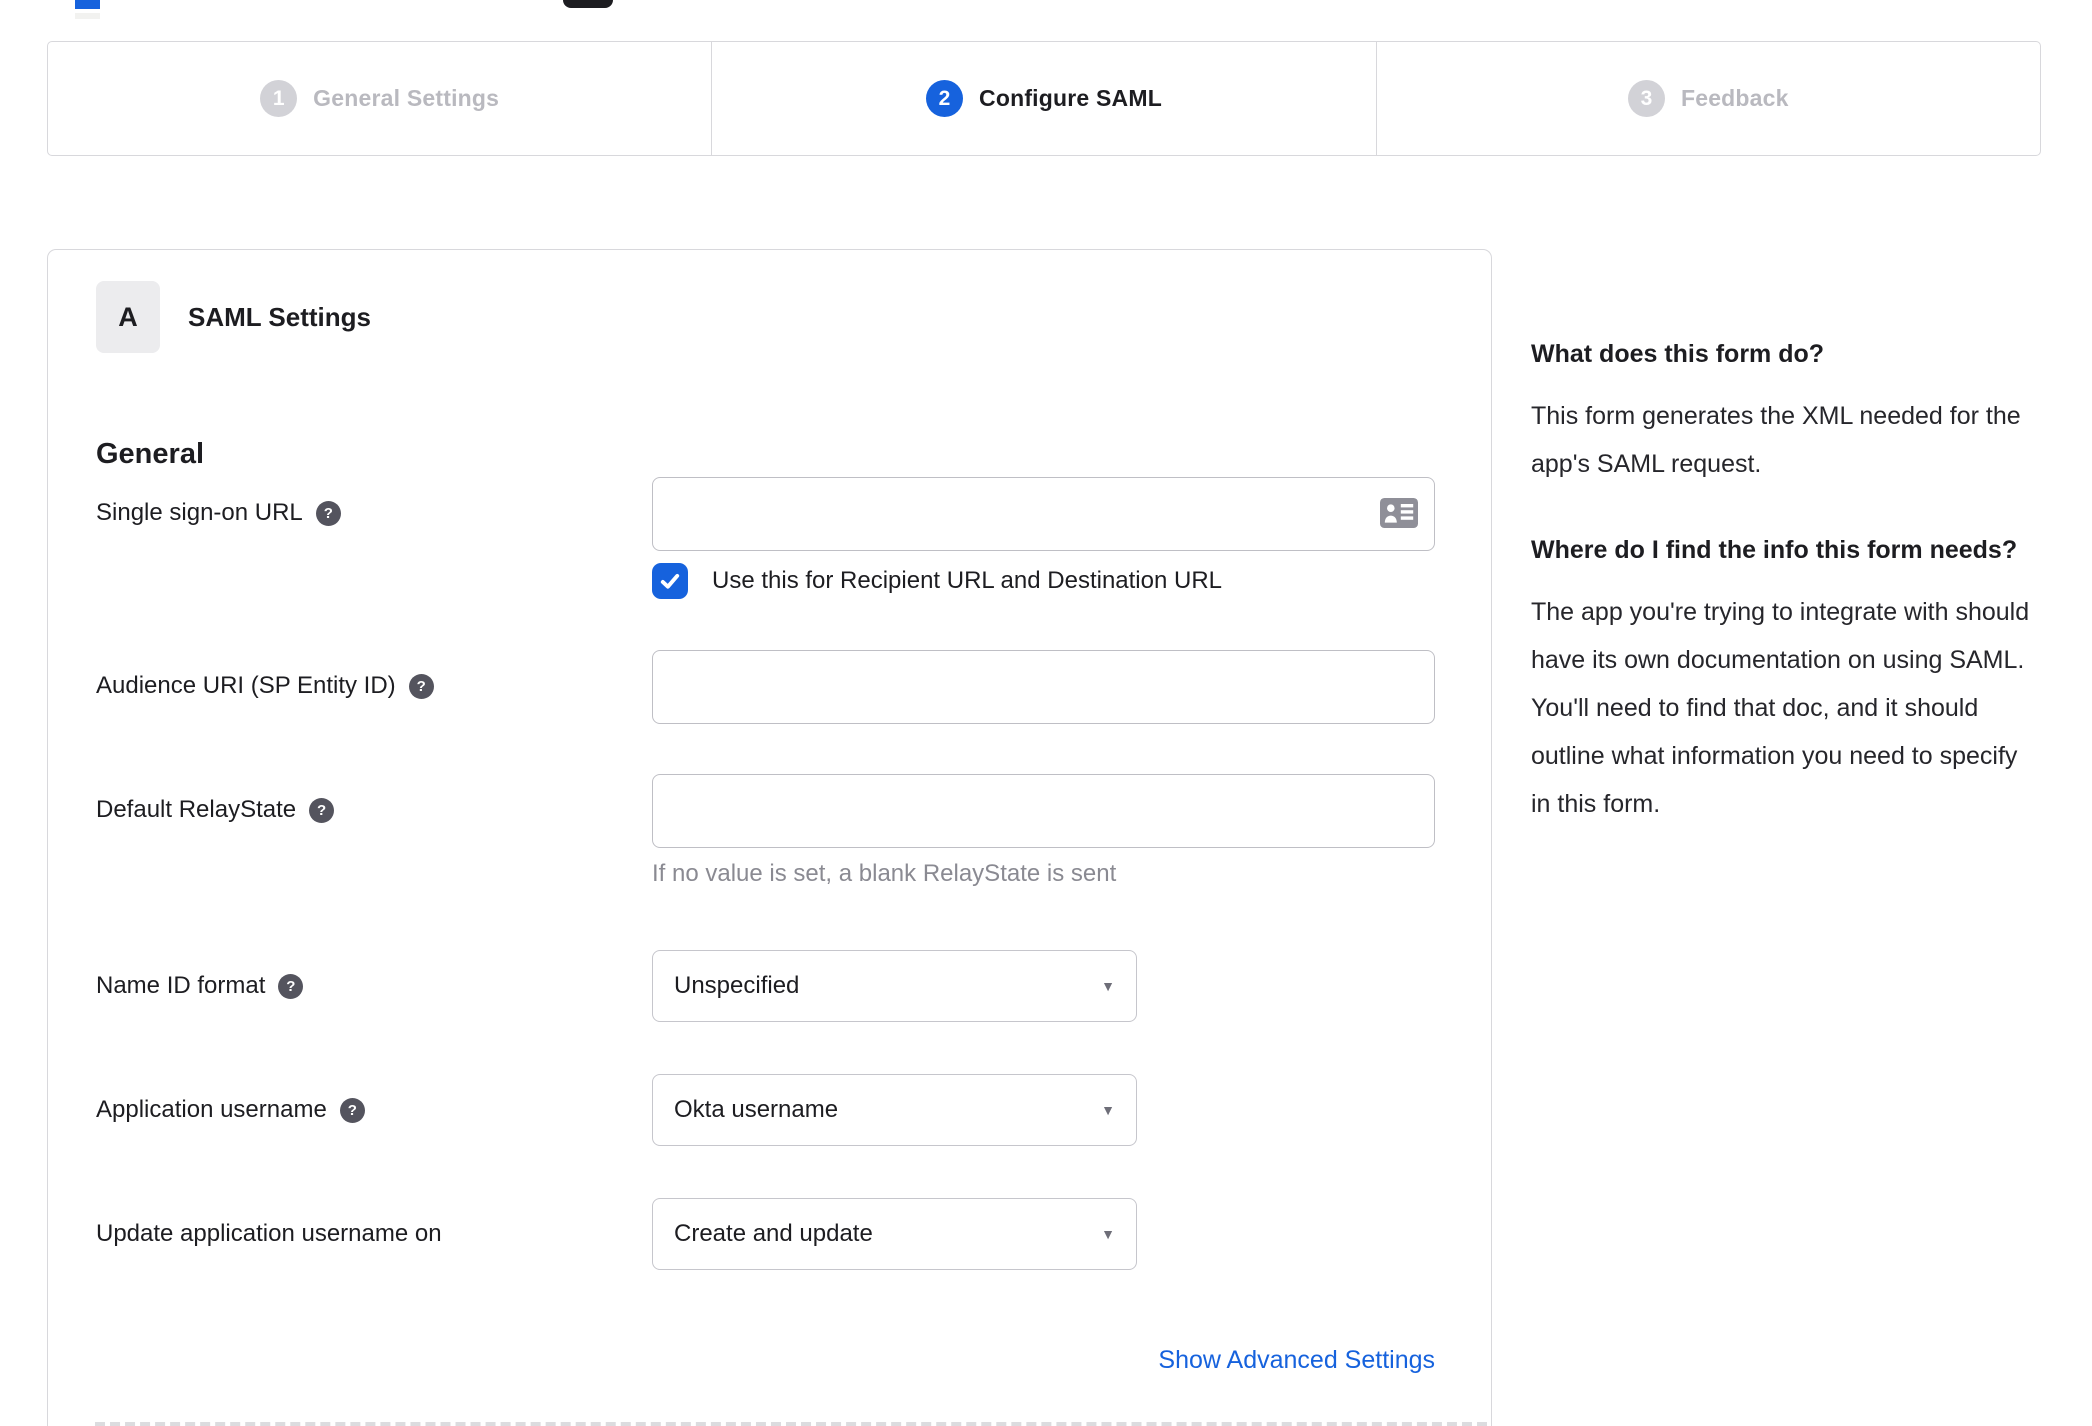 The height and width of the screenshot is (1426, 2092). I want to click on general-section-heading: General, so click(150, 454).